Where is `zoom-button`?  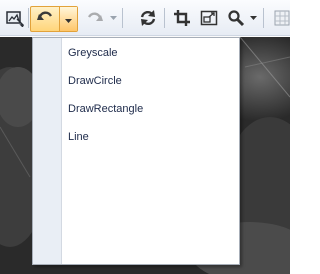
zoom-button is located at coordinates (236, 18).